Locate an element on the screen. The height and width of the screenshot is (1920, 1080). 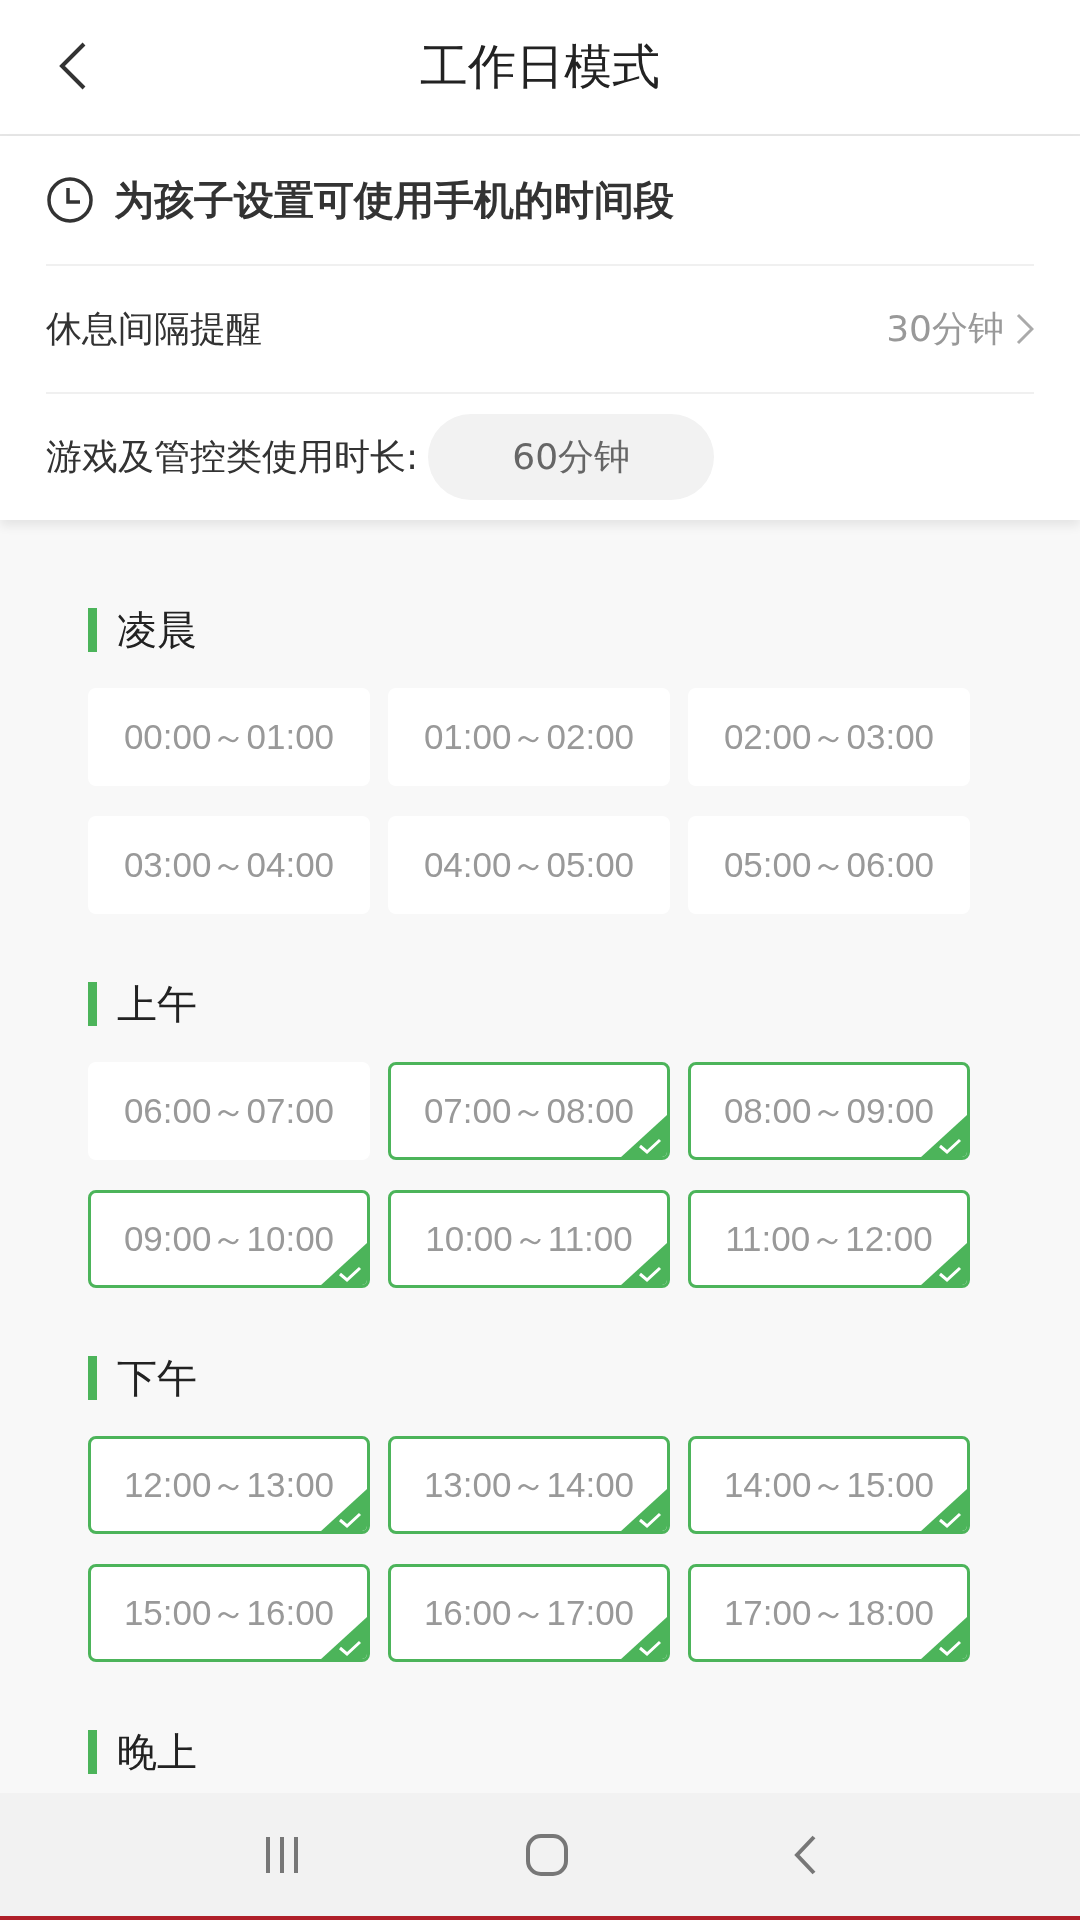
home-button is located at coordinates (547, 1854).